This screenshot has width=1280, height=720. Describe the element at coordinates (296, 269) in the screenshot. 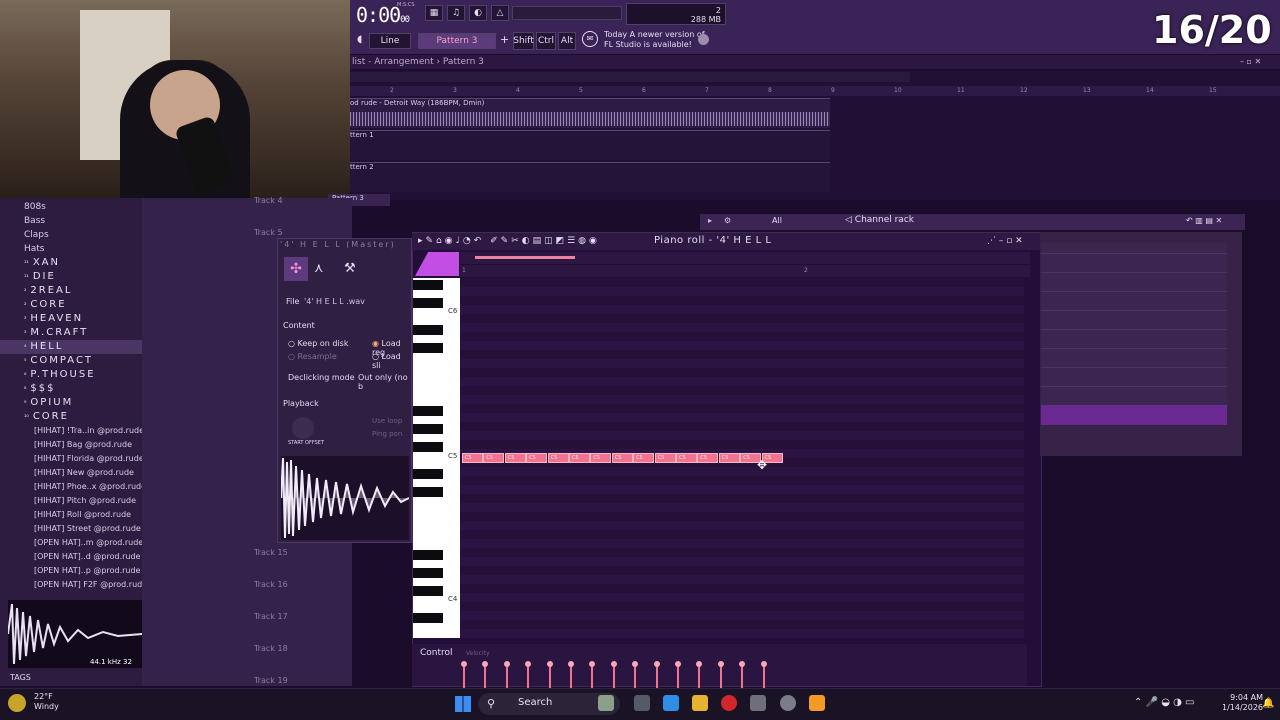

I see `sampler-tab-icon: ✣` at that location.